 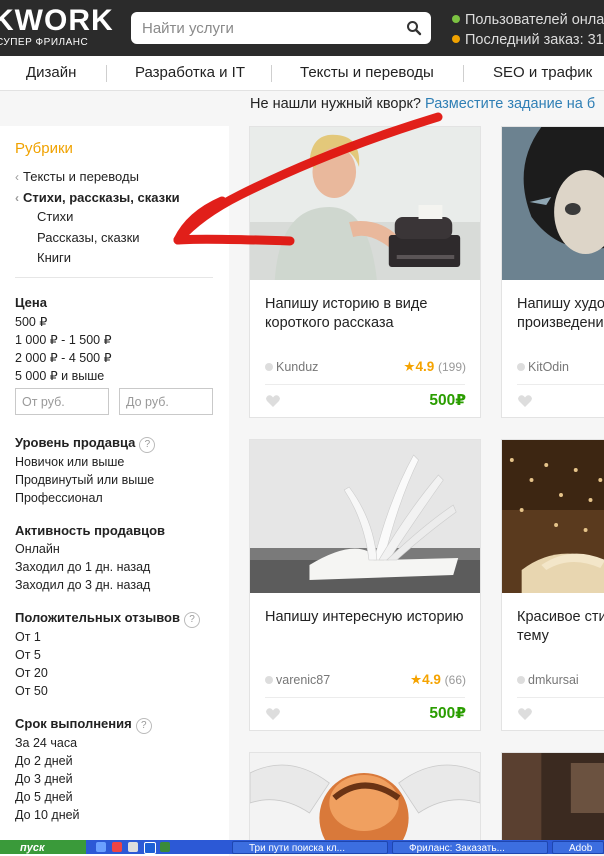 I want to click on online-users-text: Пользователей онла, so click(x=534, y=20).